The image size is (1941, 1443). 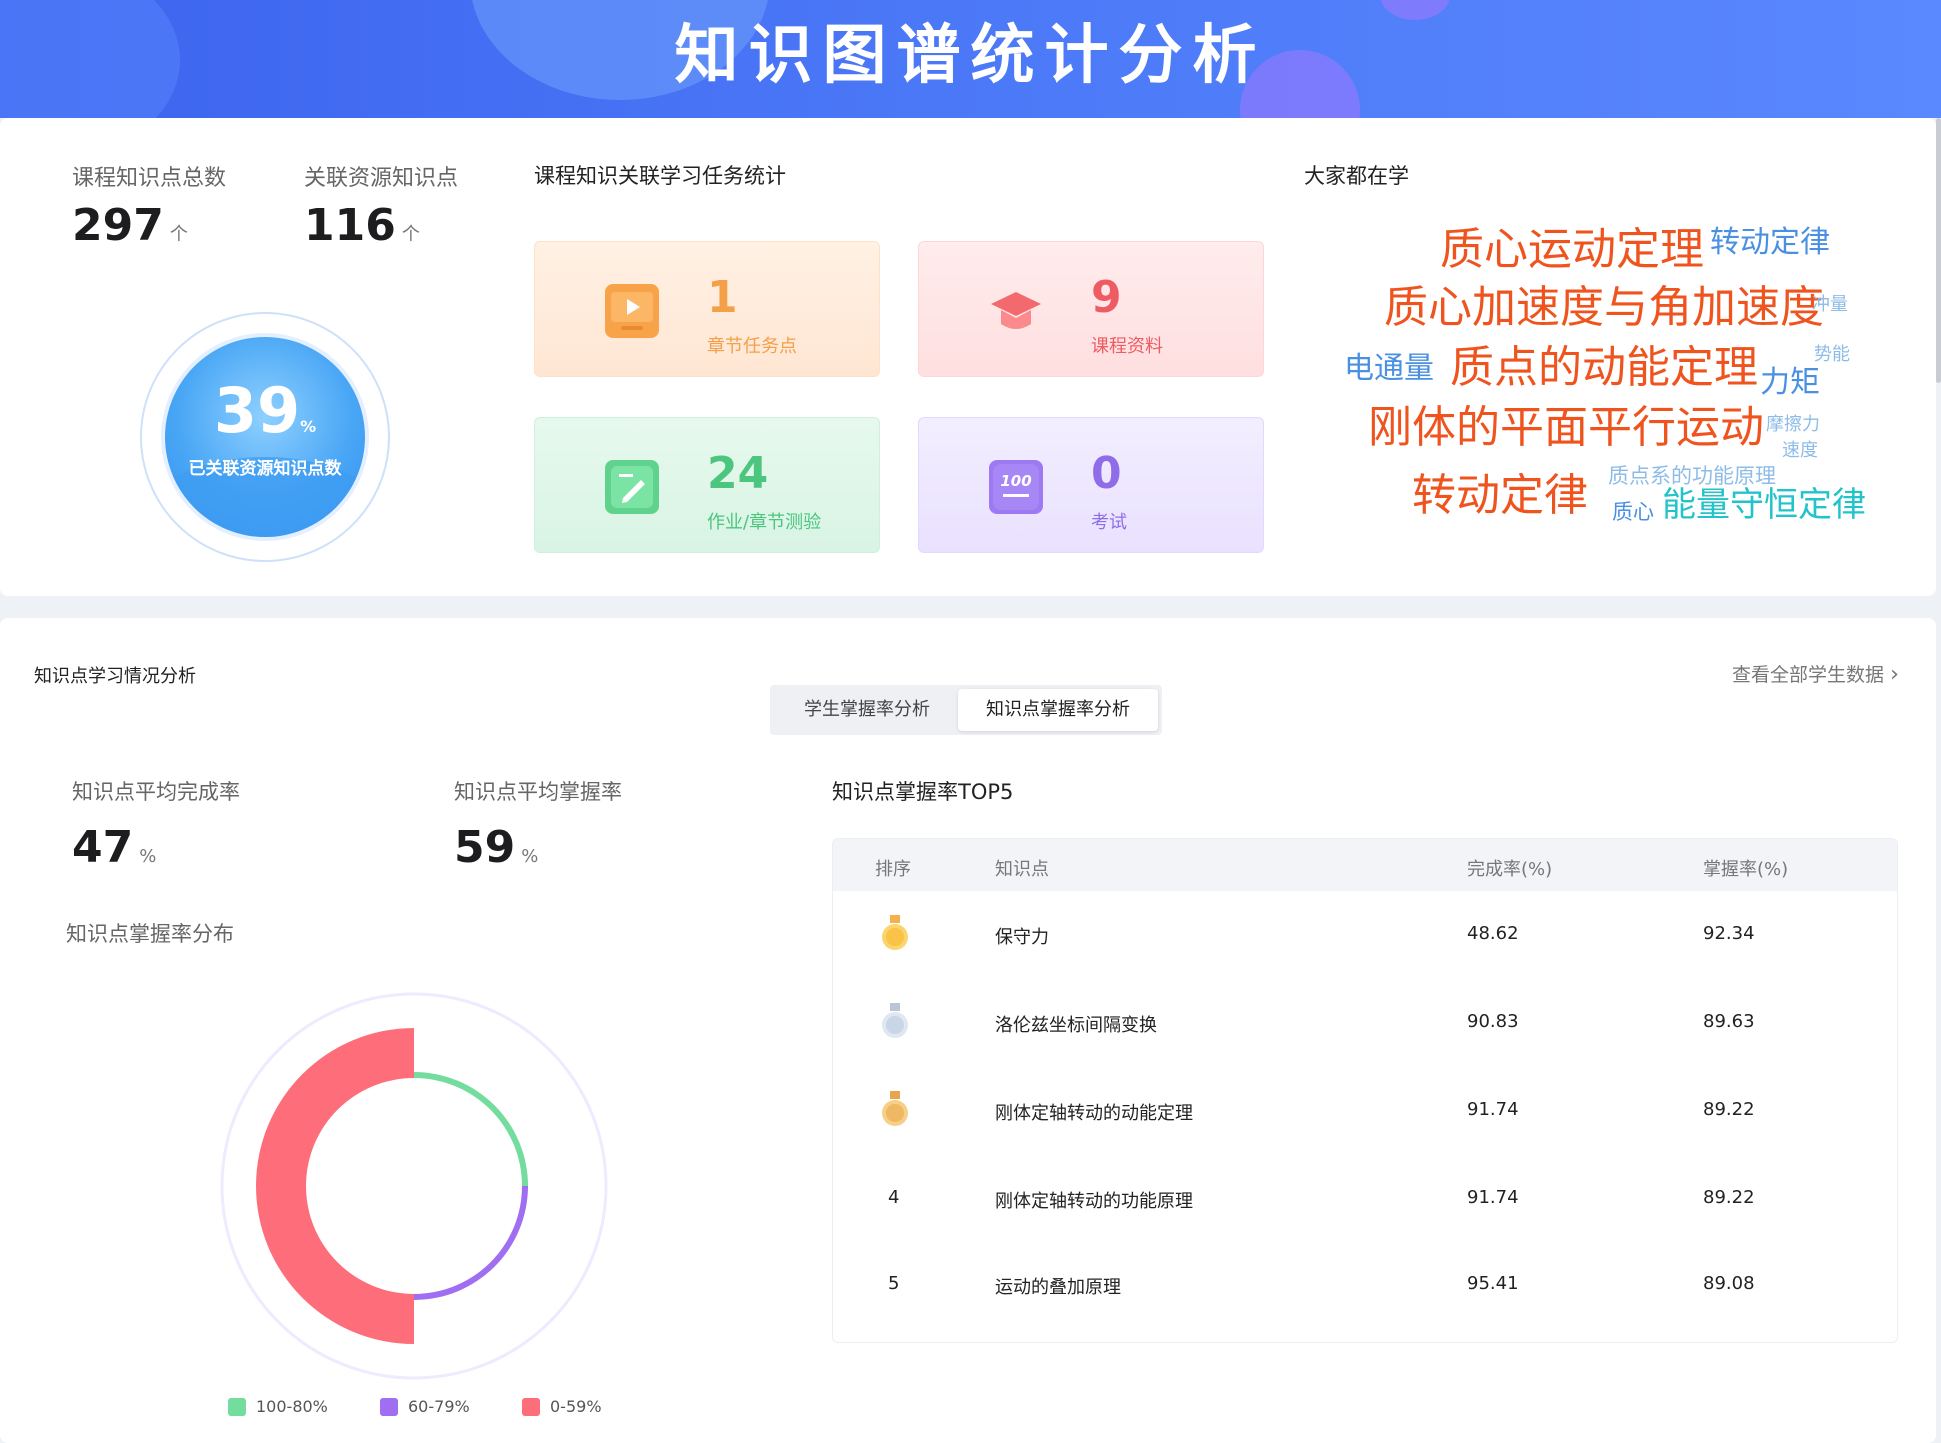 What do you see at coordinates (1729, 1283) in the screenshot?
I see `mastery-rate: 89.08` at bounding box center [1729, 1283].